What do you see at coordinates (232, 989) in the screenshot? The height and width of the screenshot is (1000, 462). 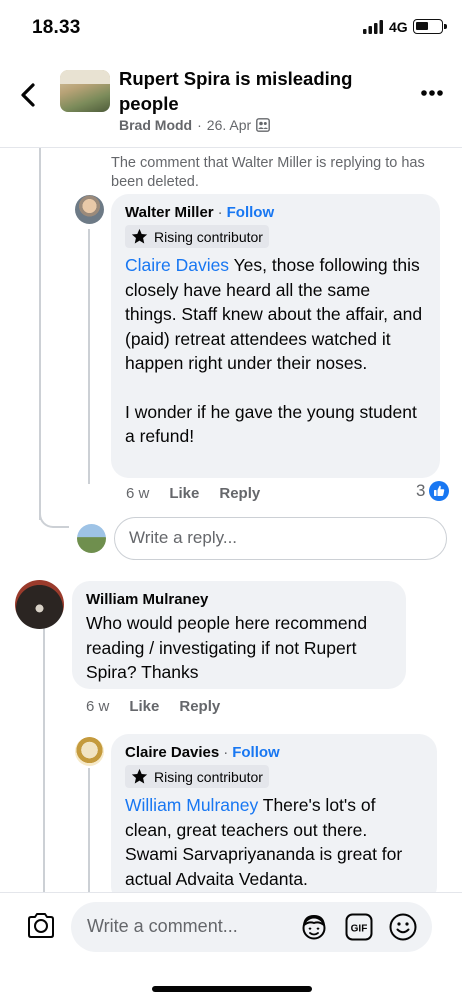 I see `home-indicator` at bounding box center [232, 989].